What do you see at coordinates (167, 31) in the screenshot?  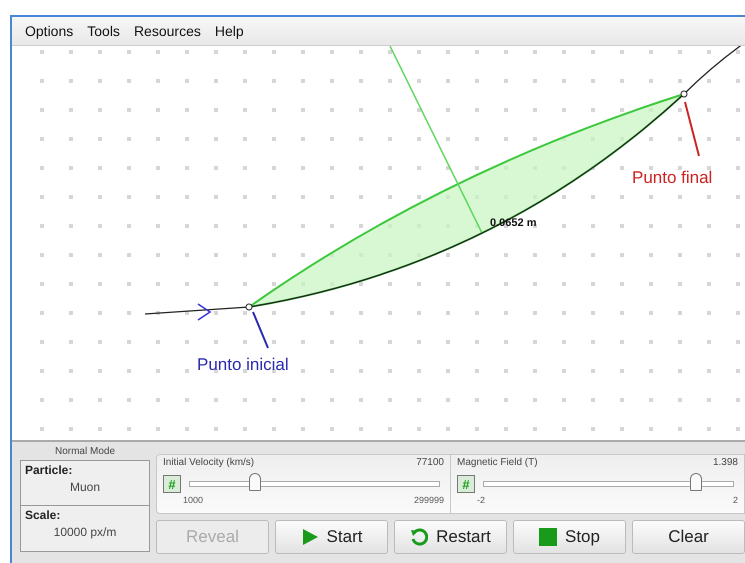 I see `menu-item: Resources` at bounding box center [167, 31].